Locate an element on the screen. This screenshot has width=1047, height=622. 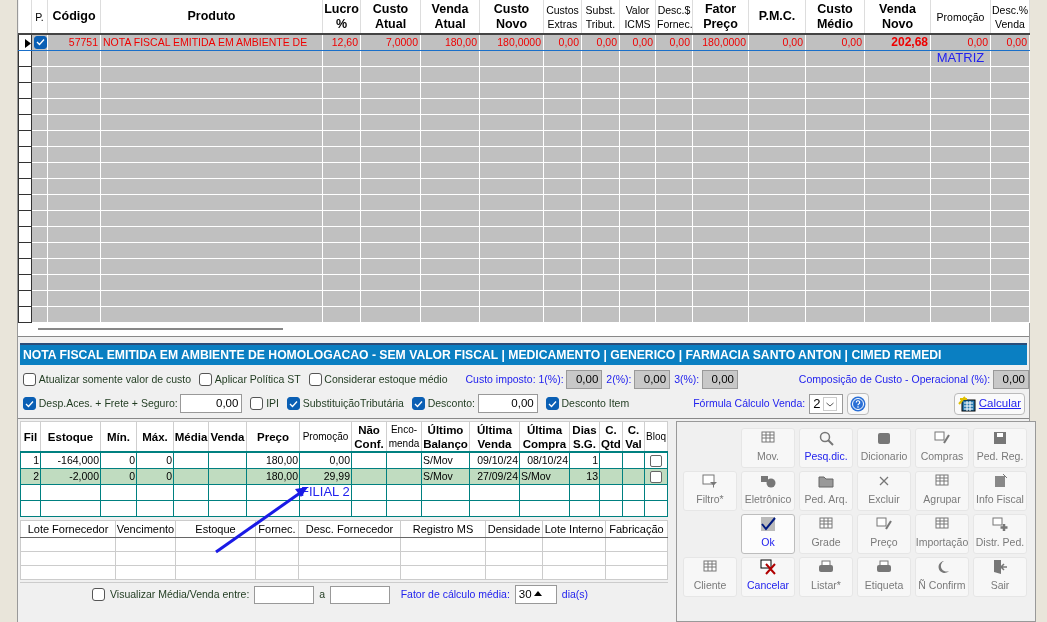
column-header: Não Conf. is located at coordinates (369, 437).